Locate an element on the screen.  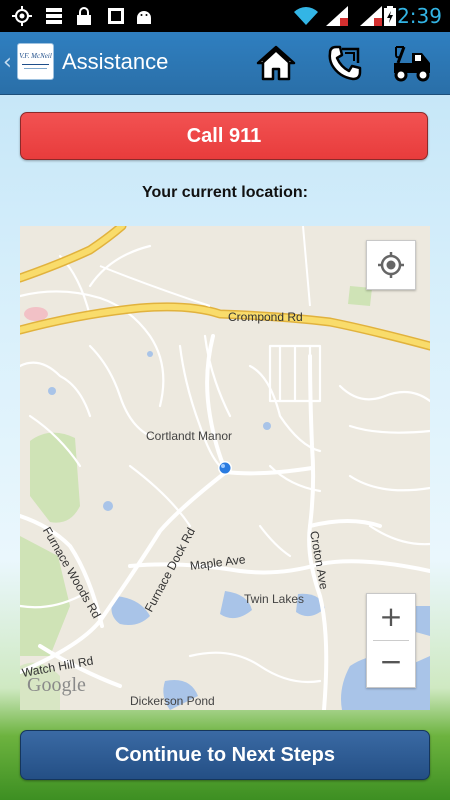
storage-icon is located at coordinates (54, 16).